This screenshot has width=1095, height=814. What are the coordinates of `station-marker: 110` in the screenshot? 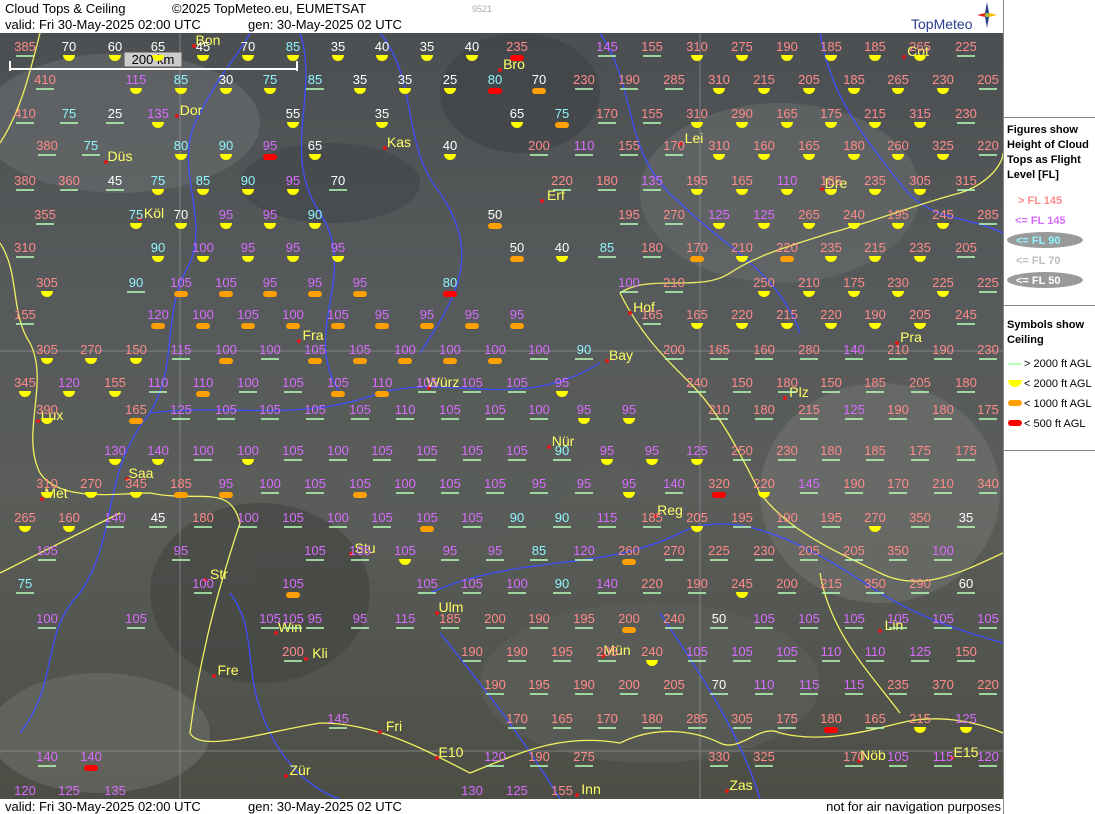 It's located at (203, 386).